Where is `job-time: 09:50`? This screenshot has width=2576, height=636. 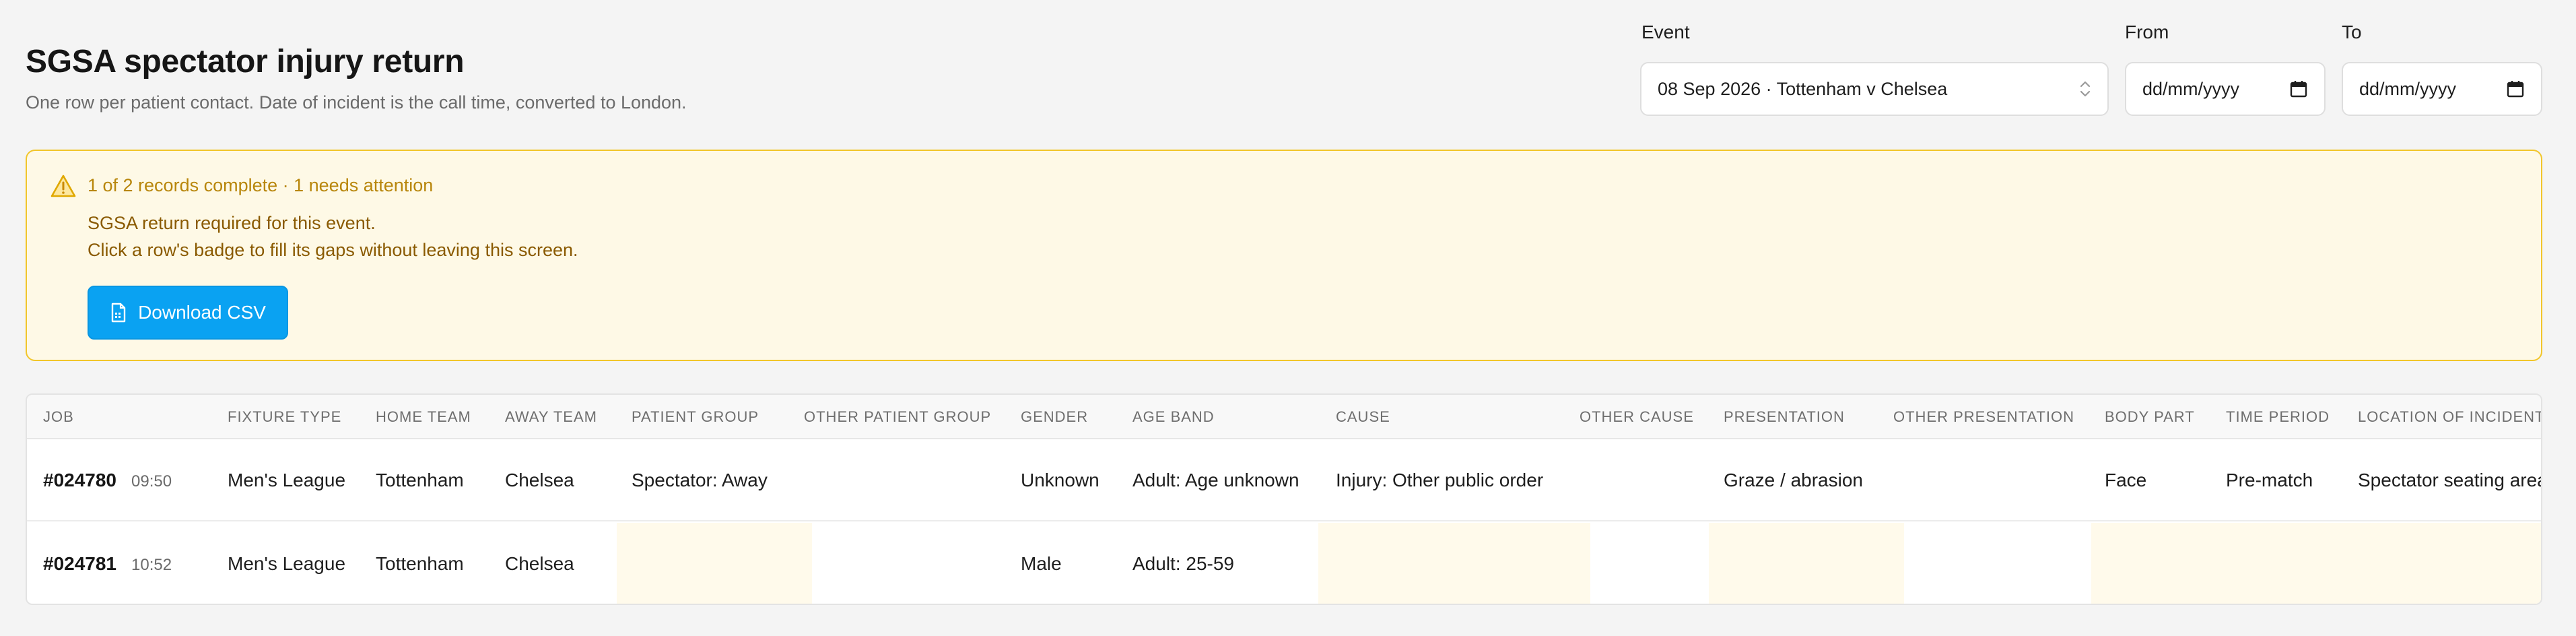 job-time: 09:50 is located at coordinates (151, 481).